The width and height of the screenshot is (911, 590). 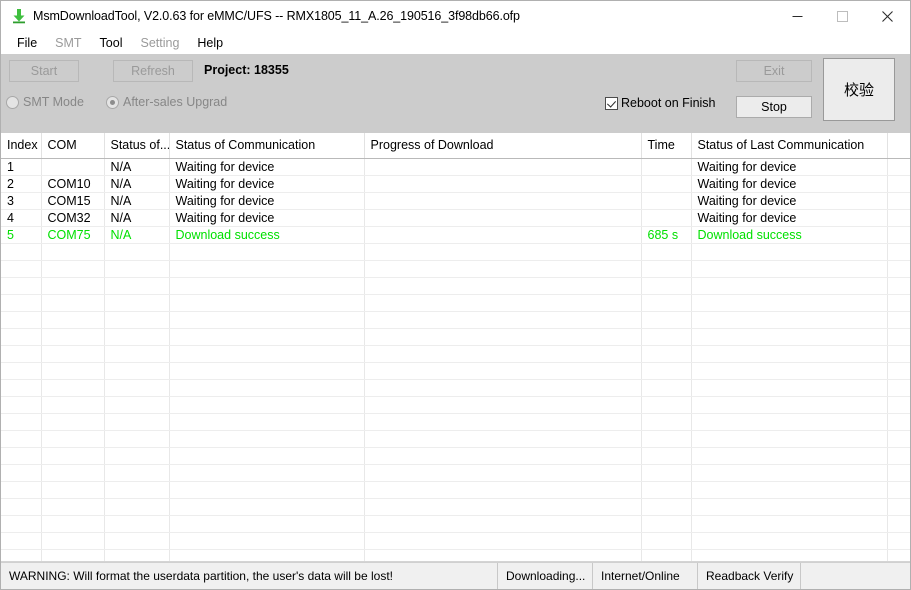 I want to click on menu-item-file: File, so click(x=27, y=43).